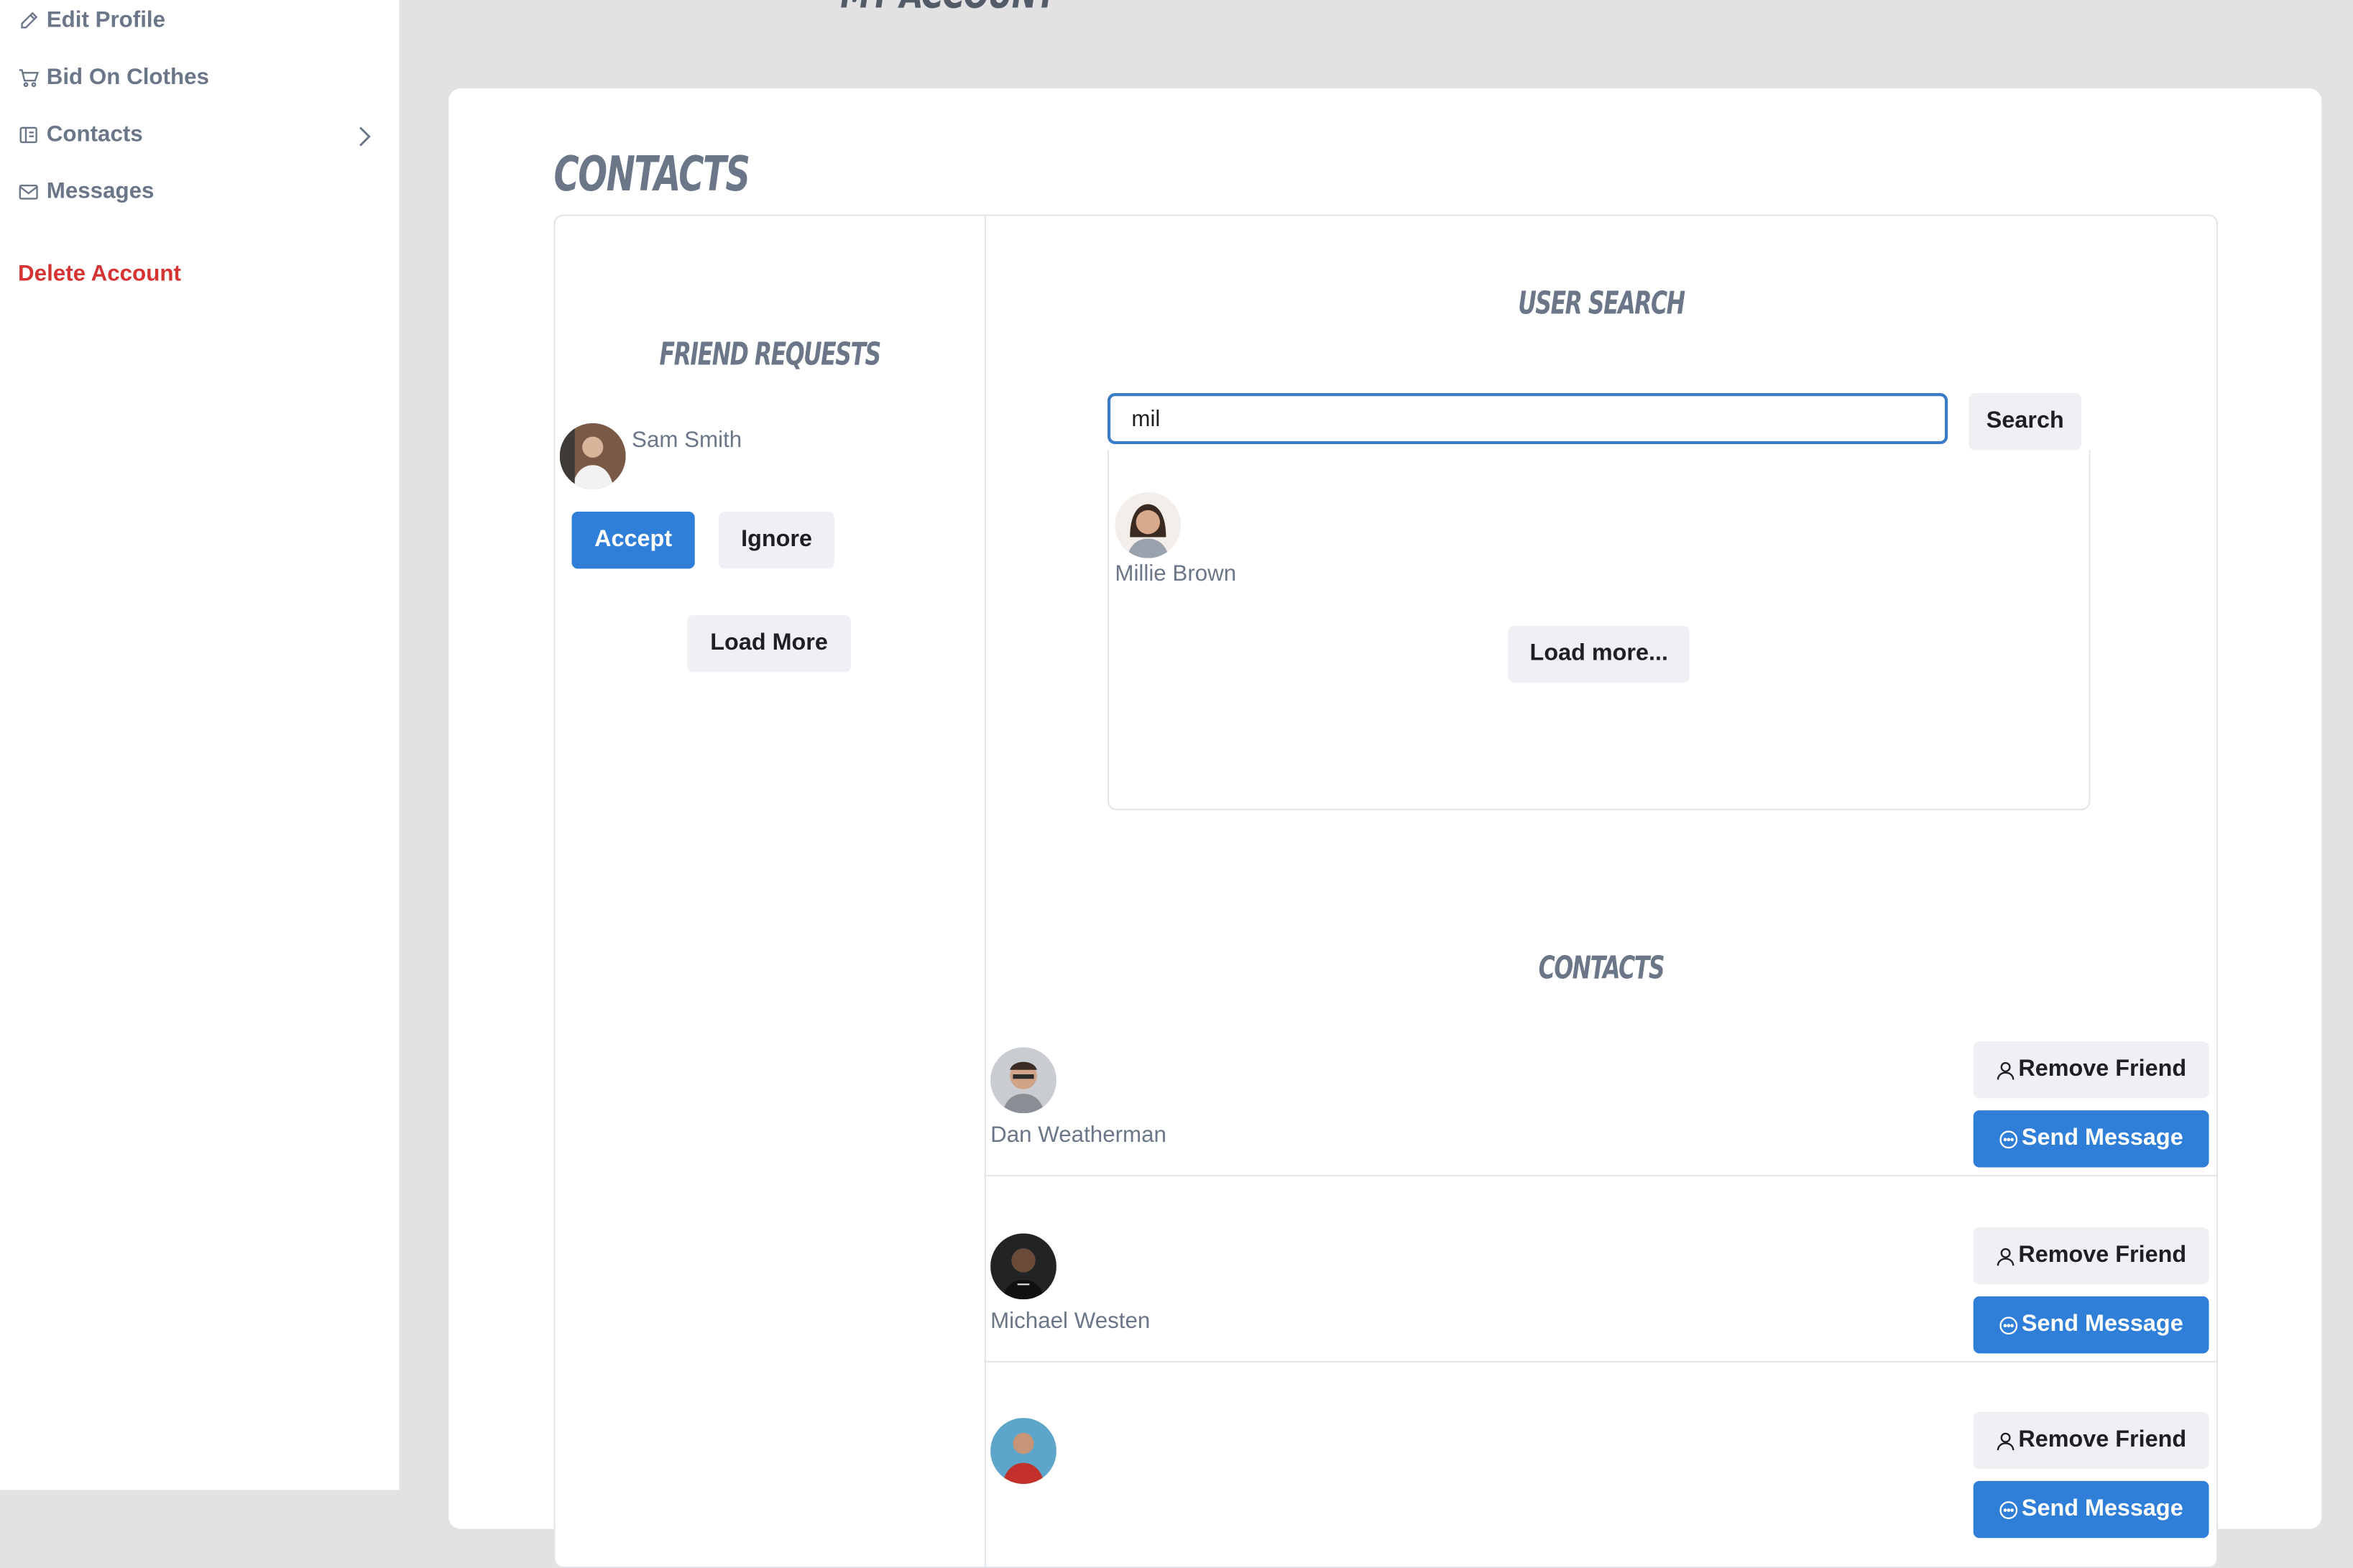  I want to click on cart-icon, so click(29, 77).